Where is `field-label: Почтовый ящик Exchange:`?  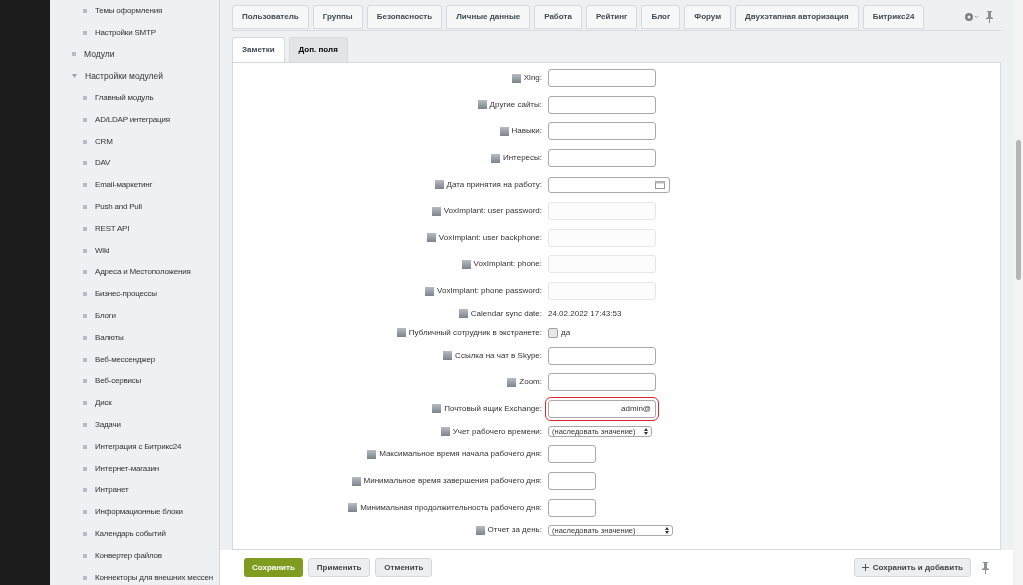 field-label: Почтовый ящик Exchange: is located at coordinates (493, 408).